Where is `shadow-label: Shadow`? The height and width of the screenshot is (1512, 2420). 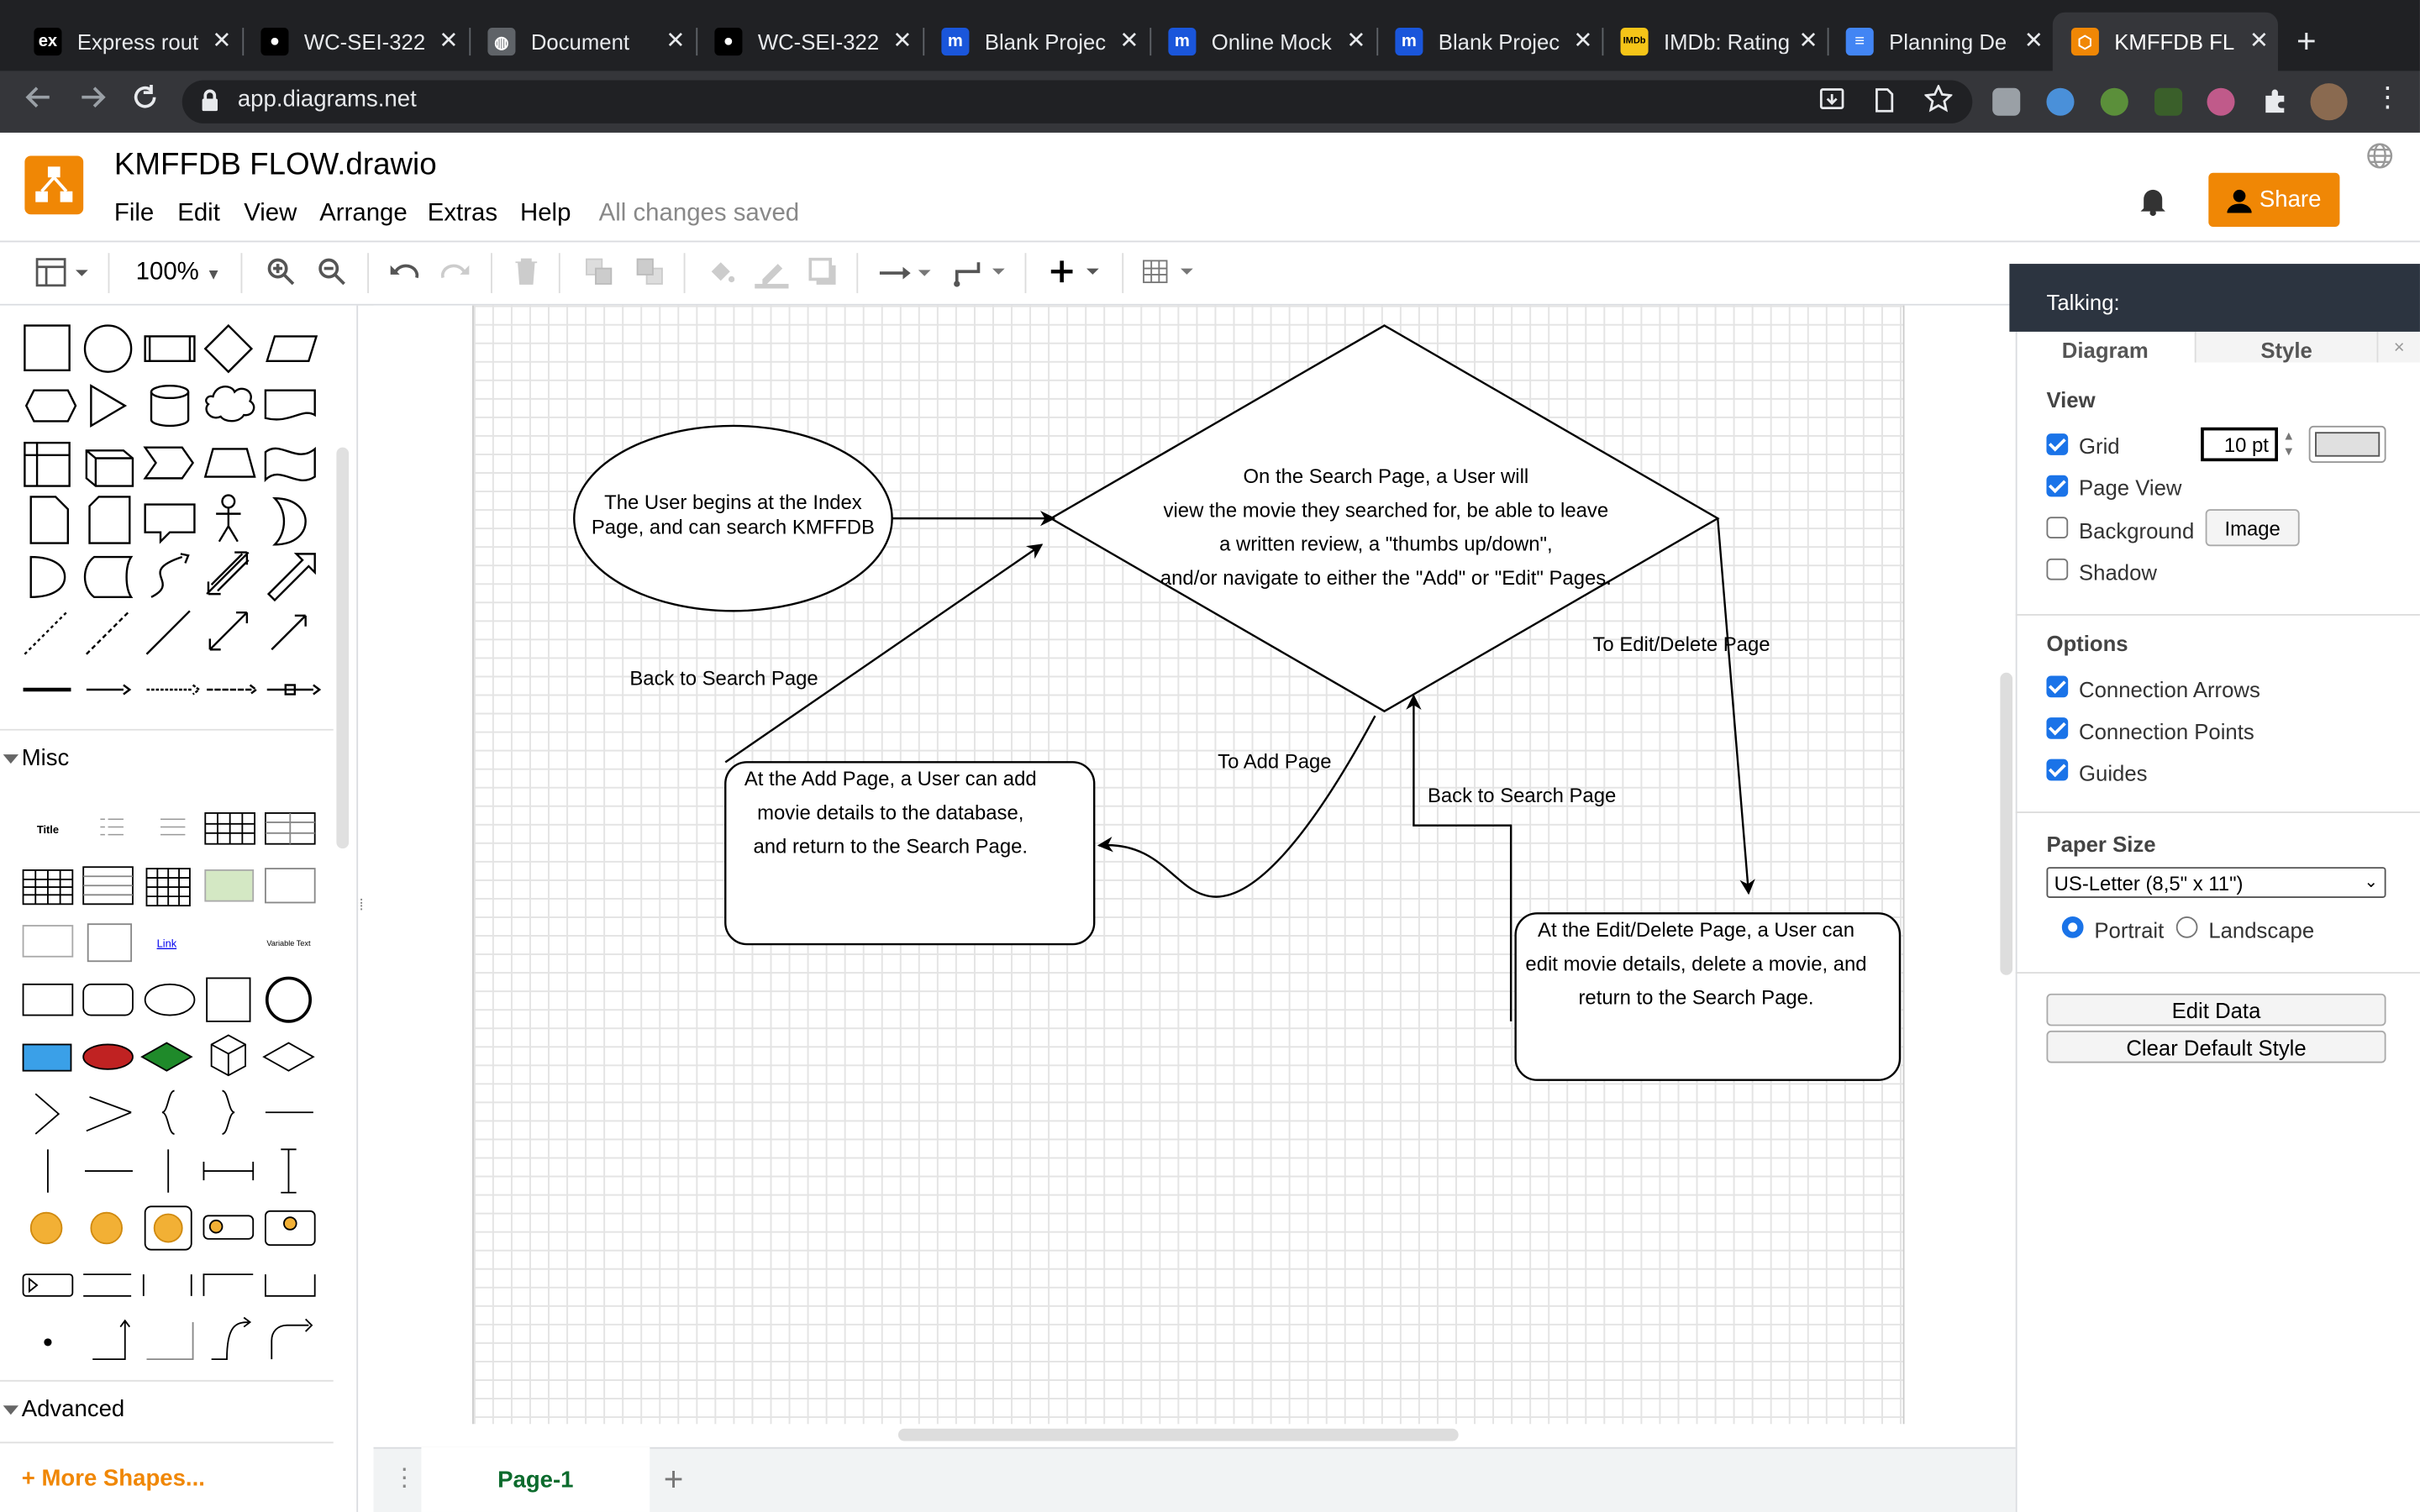
shadow-label: Shadow is located at coordinates (2118, 572).